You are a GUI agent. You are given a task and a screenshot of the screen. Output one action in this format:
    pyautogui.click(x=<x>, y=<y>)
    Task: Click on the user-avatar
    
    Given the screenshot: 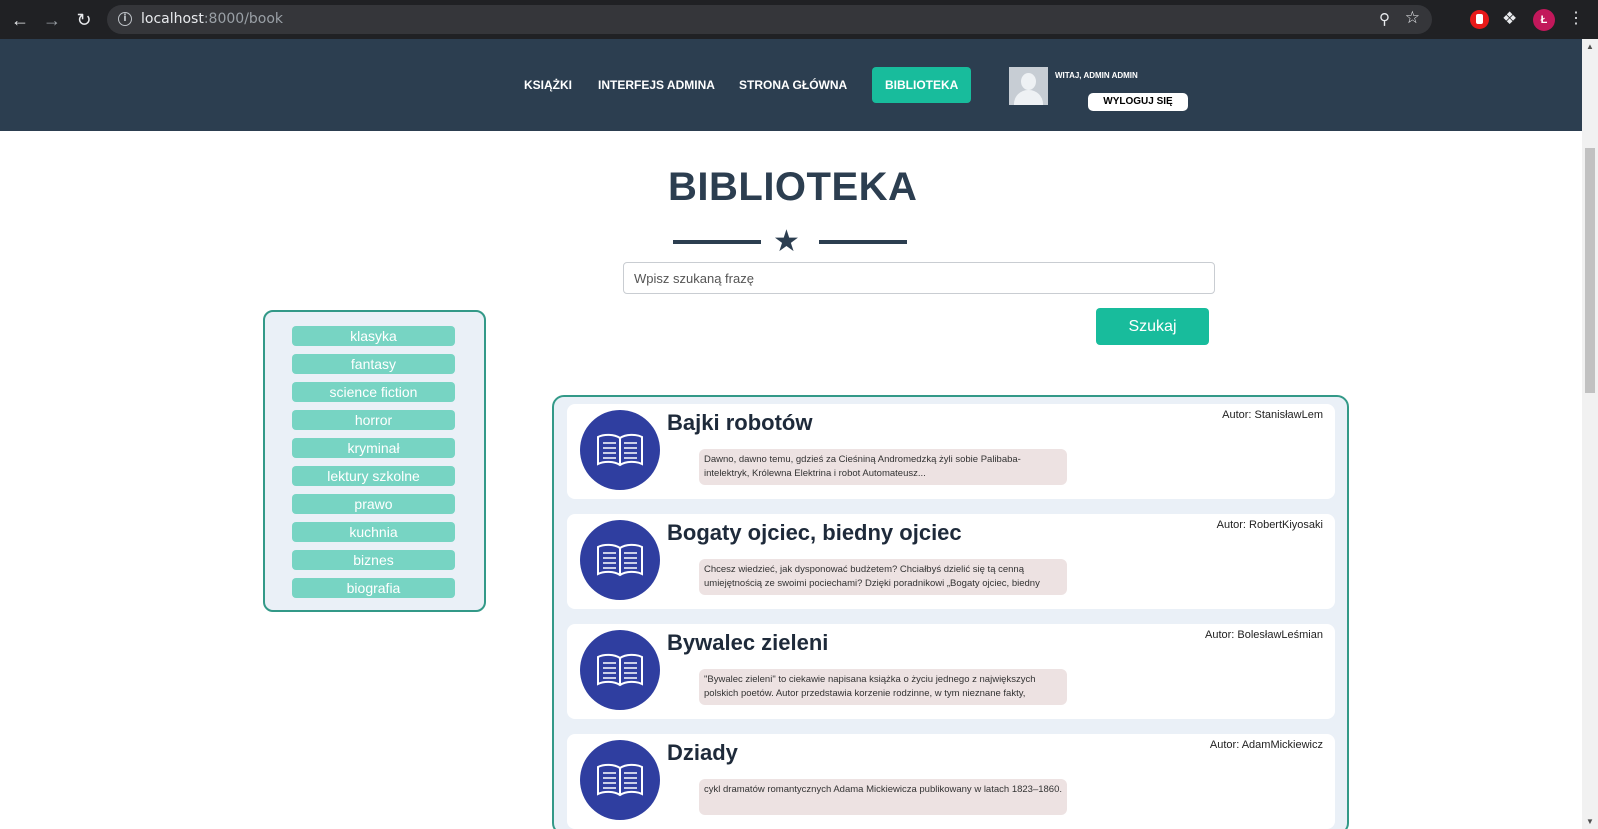 What is the action you would take?
    pyautogui.click(x=1028, y=86)
    